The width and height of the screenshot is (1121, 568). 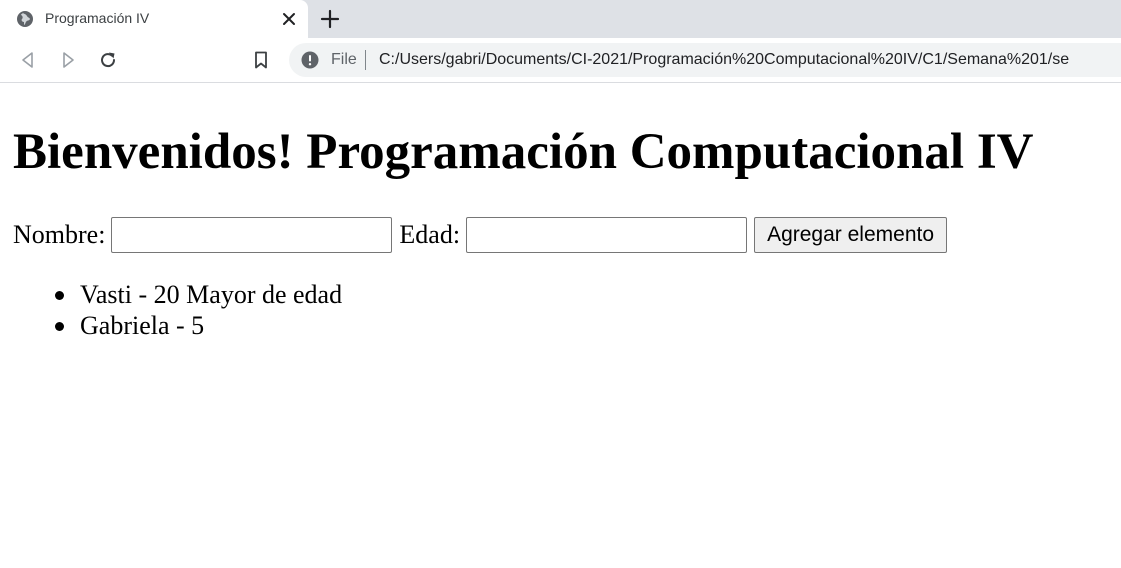 What do you see at coordinates (97, 18) in the screenshot?
I see `tab-title: Programación IV` at bounding box center [97, 18].